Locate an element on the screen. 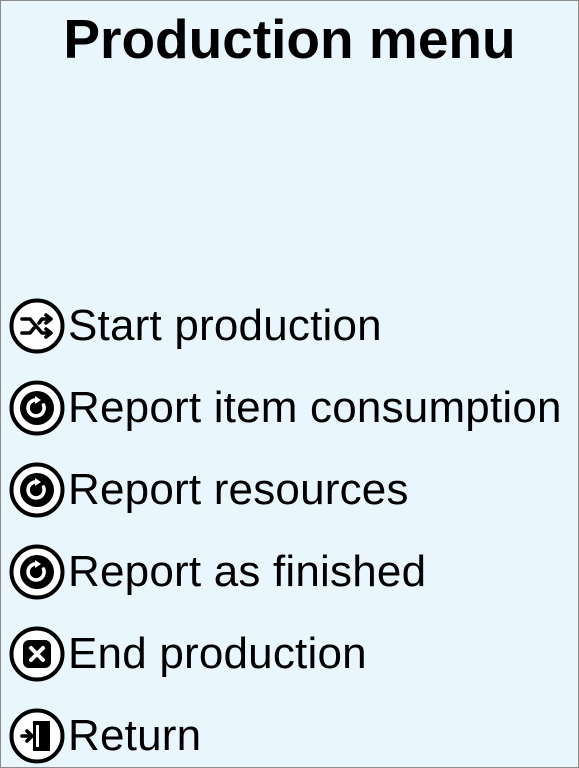 This screenshot has height=768, width=579. menu-item-report-resources: Report resources is located at coordinates (293, 490).